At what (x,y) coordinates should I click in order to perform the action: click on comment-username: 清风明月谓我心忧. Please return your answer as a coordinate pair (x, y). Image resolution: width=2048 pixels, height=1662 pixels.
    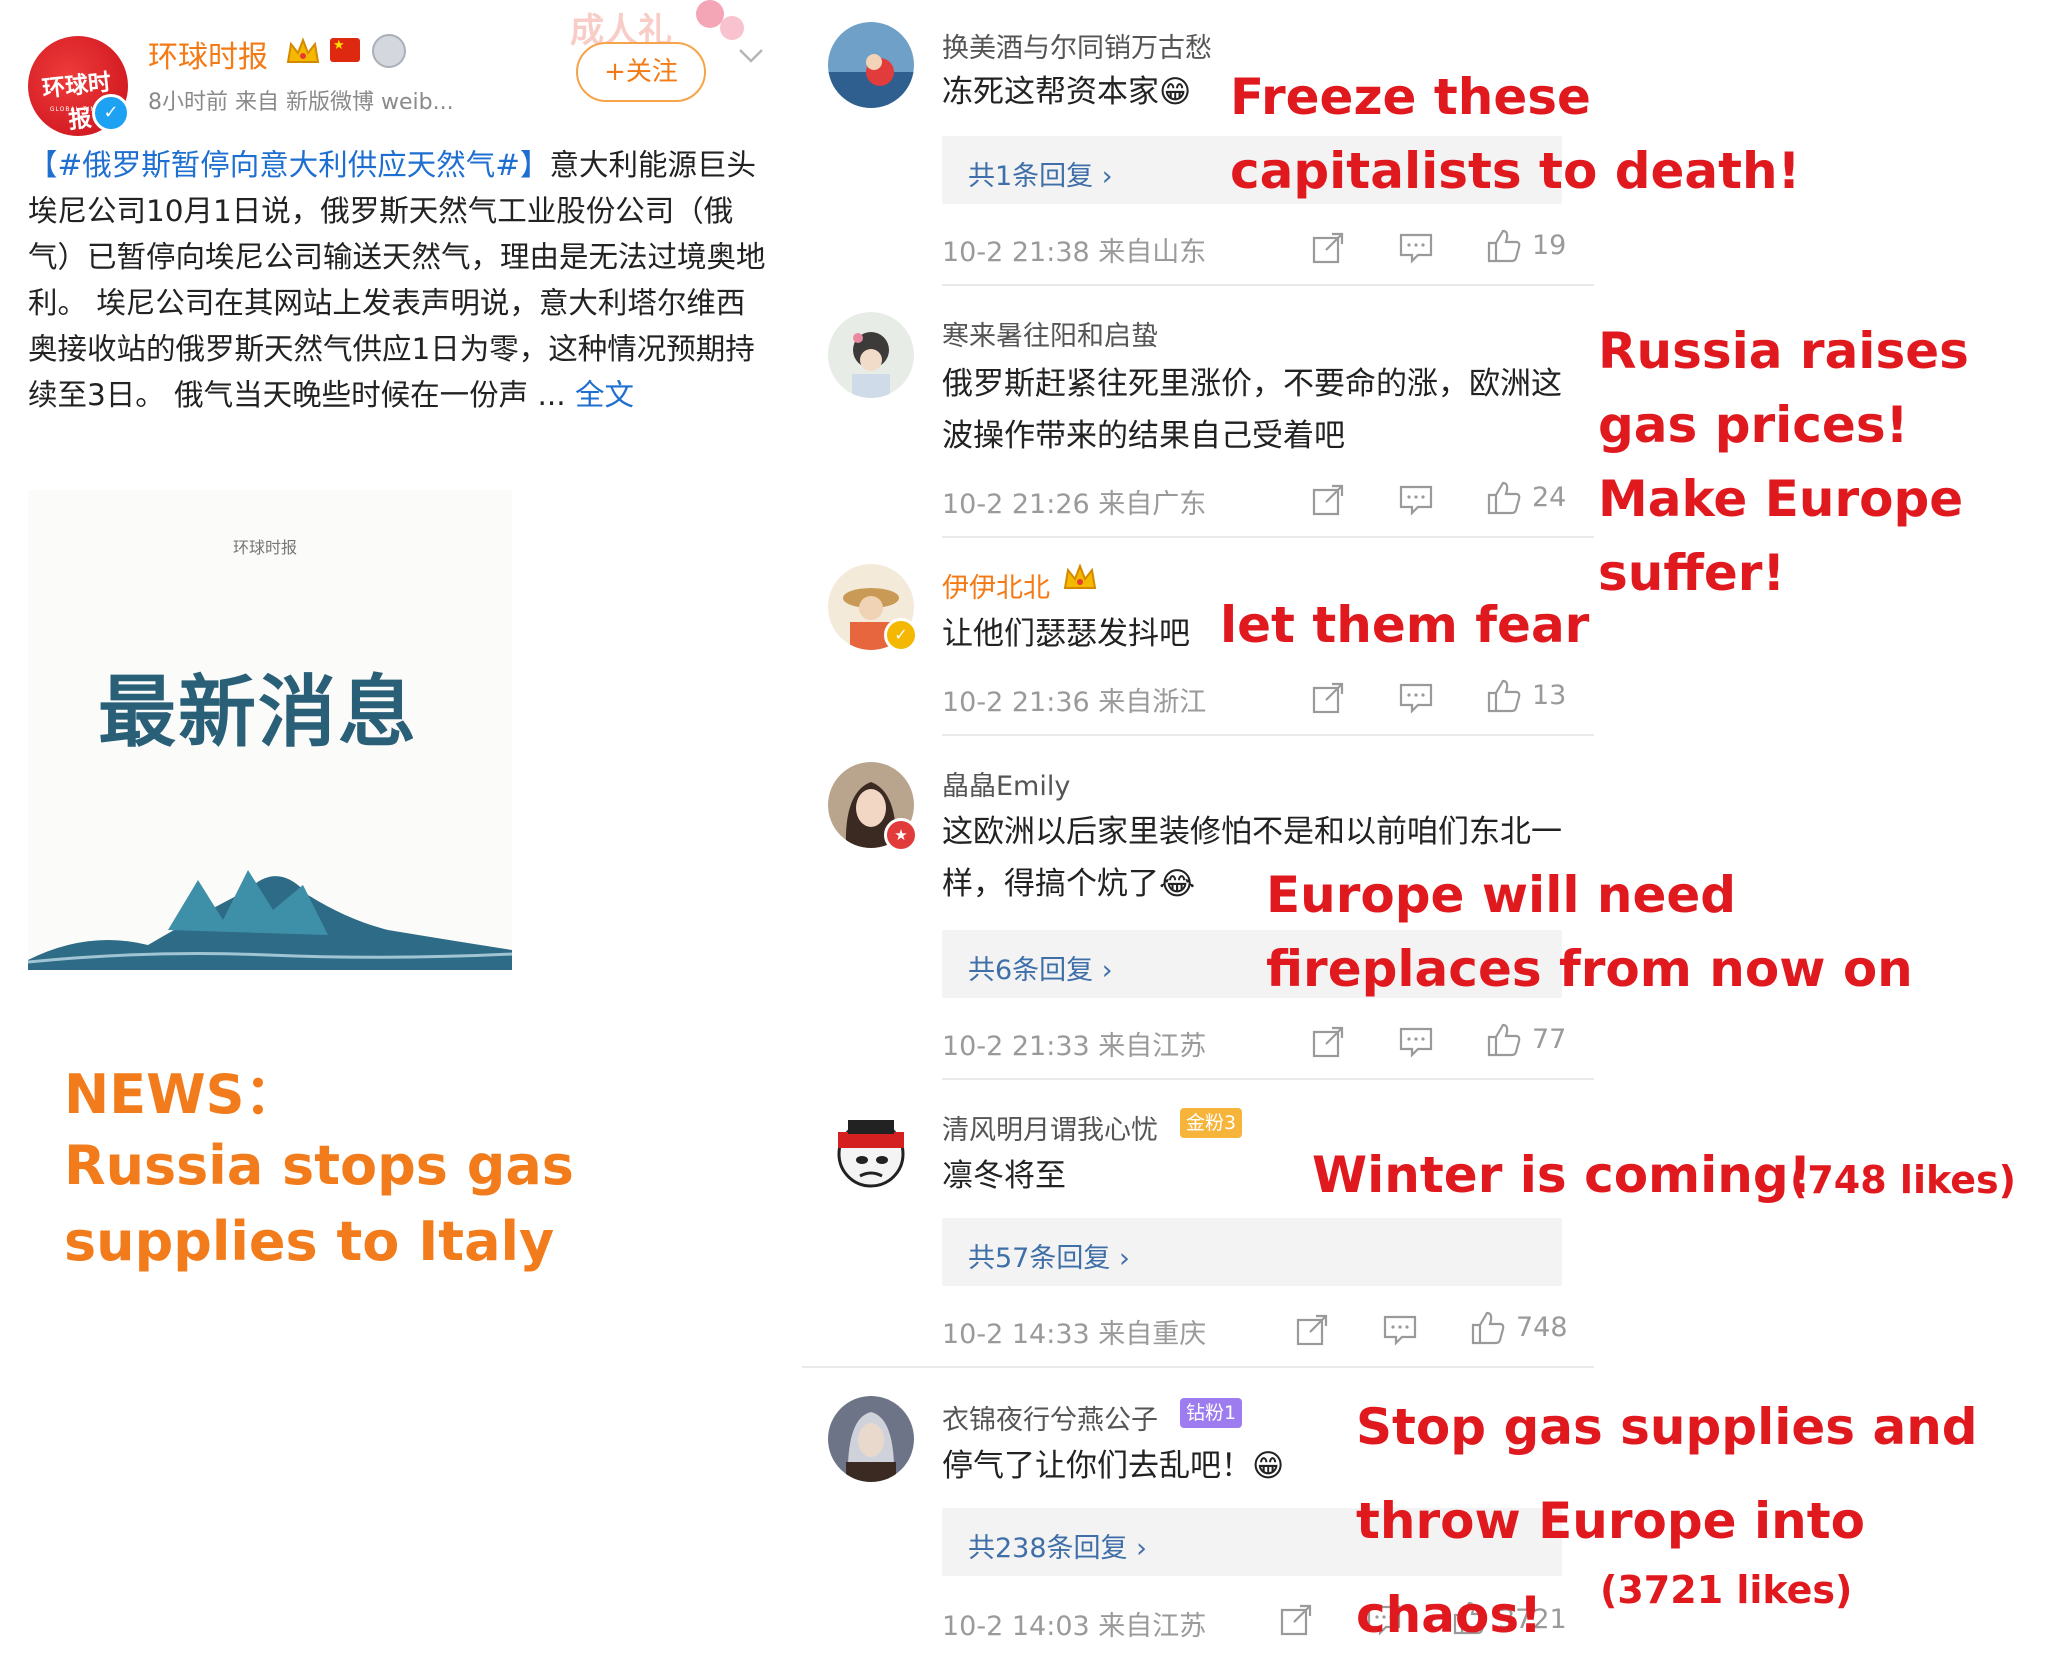
    Looking at the image, I should click on (1050, 1127).